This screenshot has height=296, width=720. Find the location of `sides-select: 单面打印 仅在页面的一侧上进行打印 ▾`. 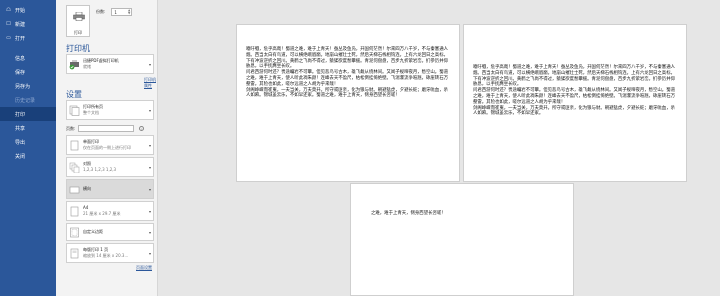

sides-select: 单面打印 仅在页面的一侧上进行打印 ▾ is located at coordinates (110, 145).